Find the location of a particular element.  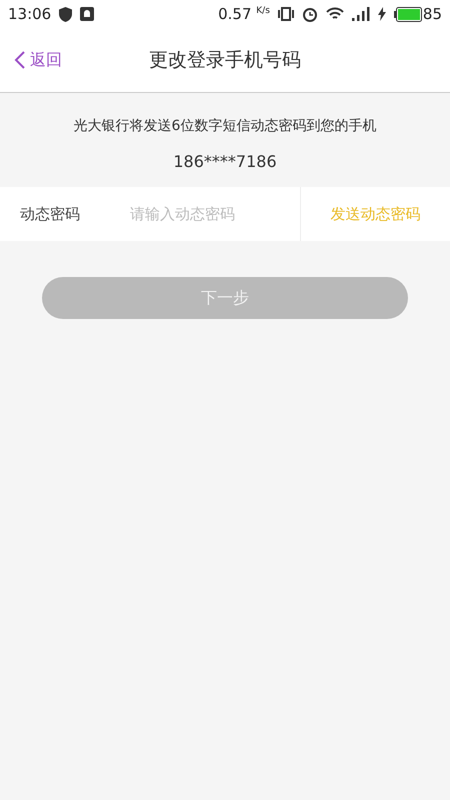

page-title: 更改登录手机号码 is located at coordinates (225, 60).